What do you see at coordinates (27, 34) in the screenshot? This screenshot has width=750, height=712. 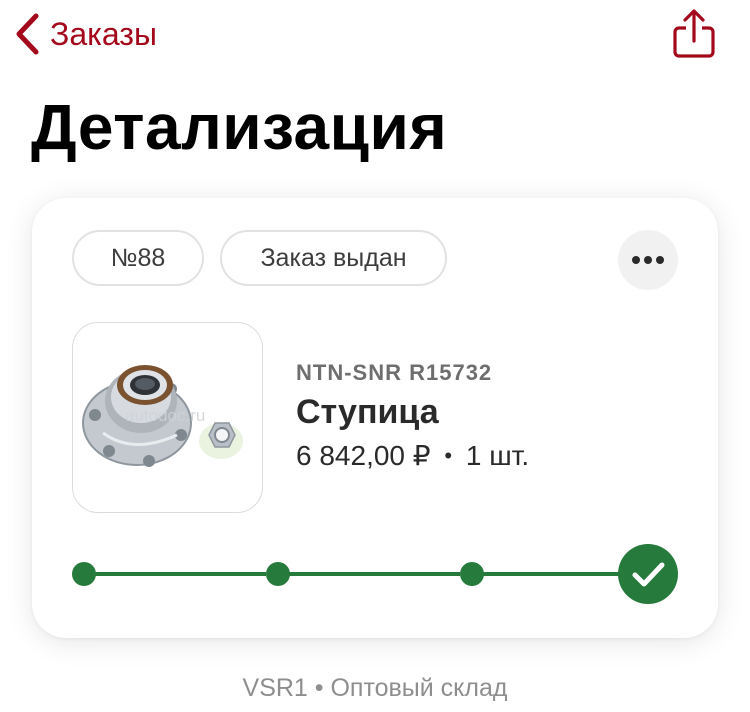 I see `chevron-left-icon` at bounding box center [27, 34].